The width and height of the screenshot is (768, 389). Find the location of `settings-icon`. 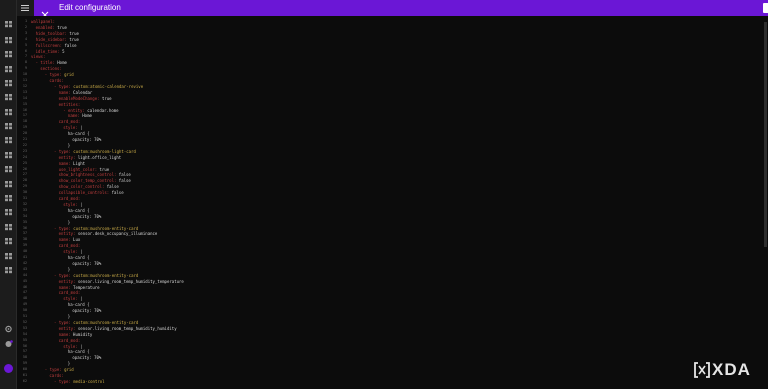

settings-icon is located at coordinates (8, 329).